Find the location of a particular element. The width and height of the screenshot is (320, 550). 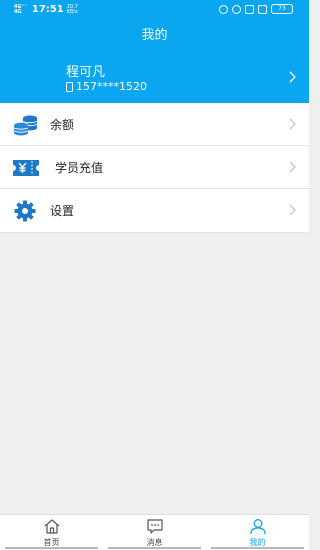

gear-icon is located at coordinates (25, 211).